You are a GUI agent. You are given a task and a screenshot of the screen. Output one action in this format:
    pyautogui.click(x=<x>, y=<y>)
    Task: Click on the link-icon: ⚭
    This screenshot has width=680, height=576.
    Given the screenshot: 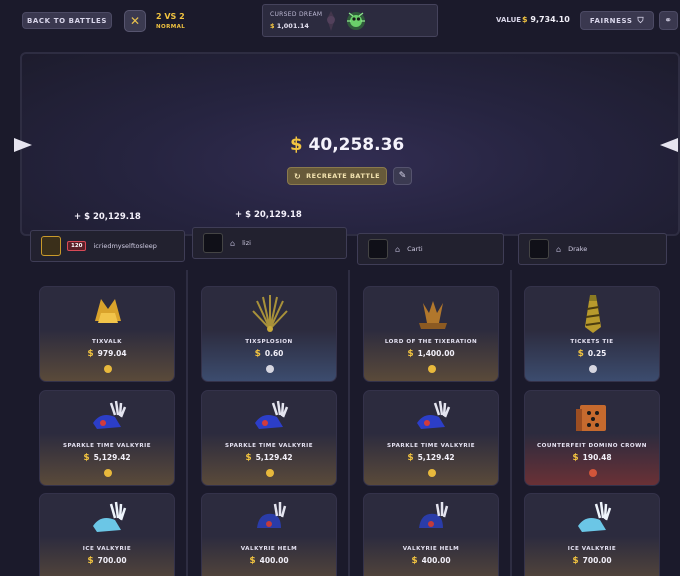 What is the action you would take?
    pyautogui.click(x=668, y=20)
    